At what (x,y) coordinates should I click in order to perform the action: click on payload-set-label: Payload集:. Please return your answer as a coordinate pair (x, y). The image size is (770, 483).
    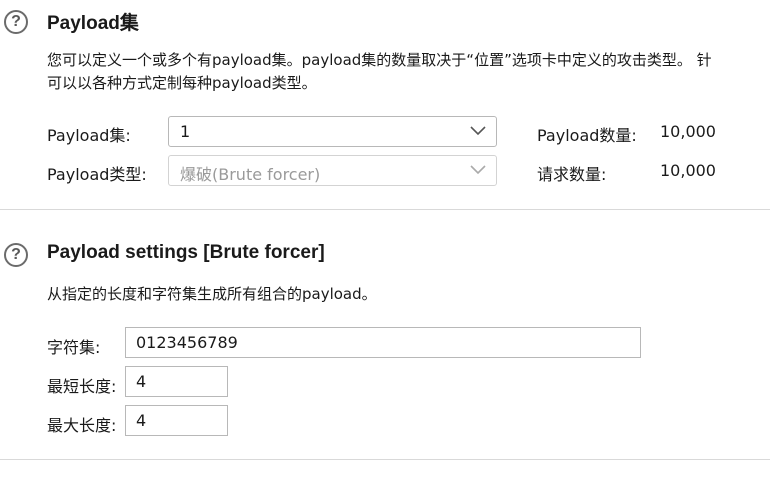
    Looking at the image, I should click on (89, 135).